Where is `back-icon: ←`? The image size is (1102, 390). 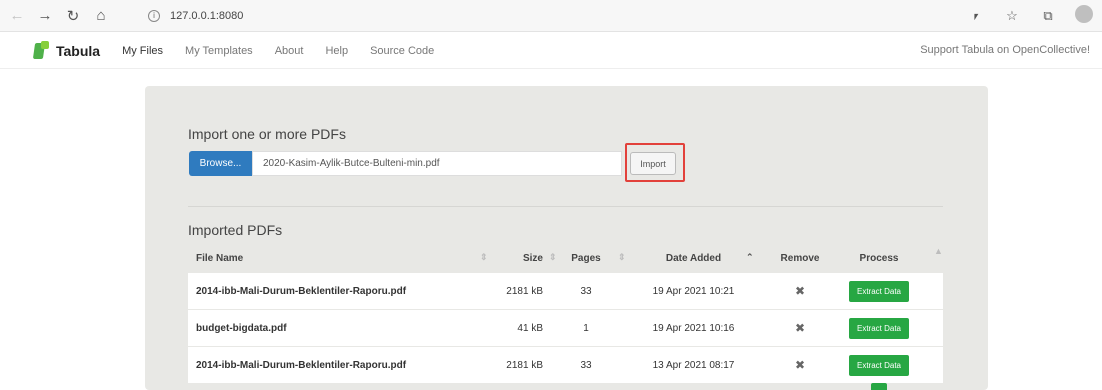
back-icon: ← is located at coordinates (17, 16).